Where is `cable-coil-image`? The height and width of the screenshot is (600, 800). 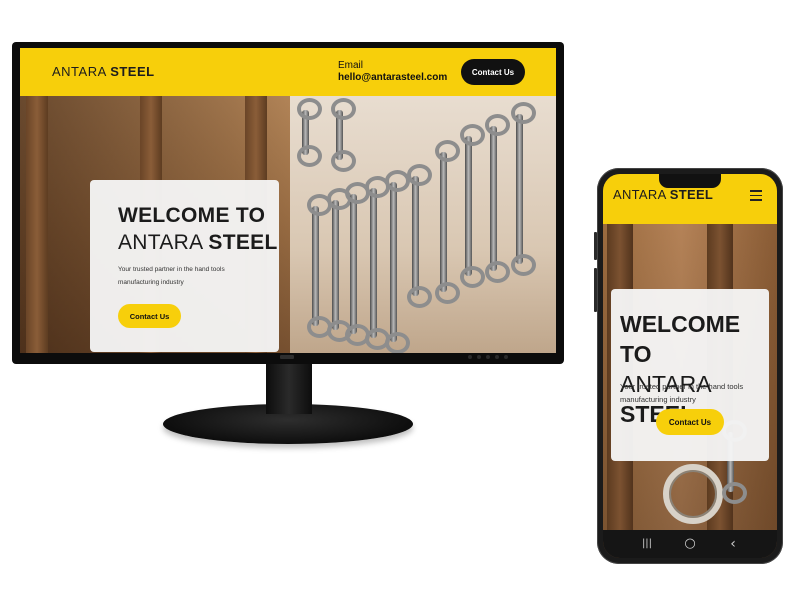
cable-coil-image is located at coordinates (693, 494).